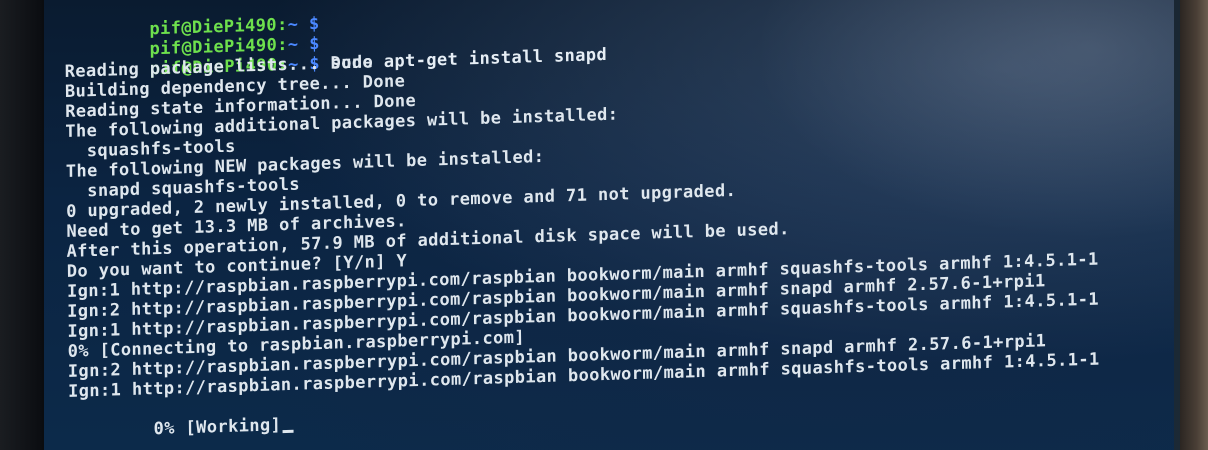  Describe the element at coordinates (288, 431) in the screenshot. I see `text-cursor` at that location.